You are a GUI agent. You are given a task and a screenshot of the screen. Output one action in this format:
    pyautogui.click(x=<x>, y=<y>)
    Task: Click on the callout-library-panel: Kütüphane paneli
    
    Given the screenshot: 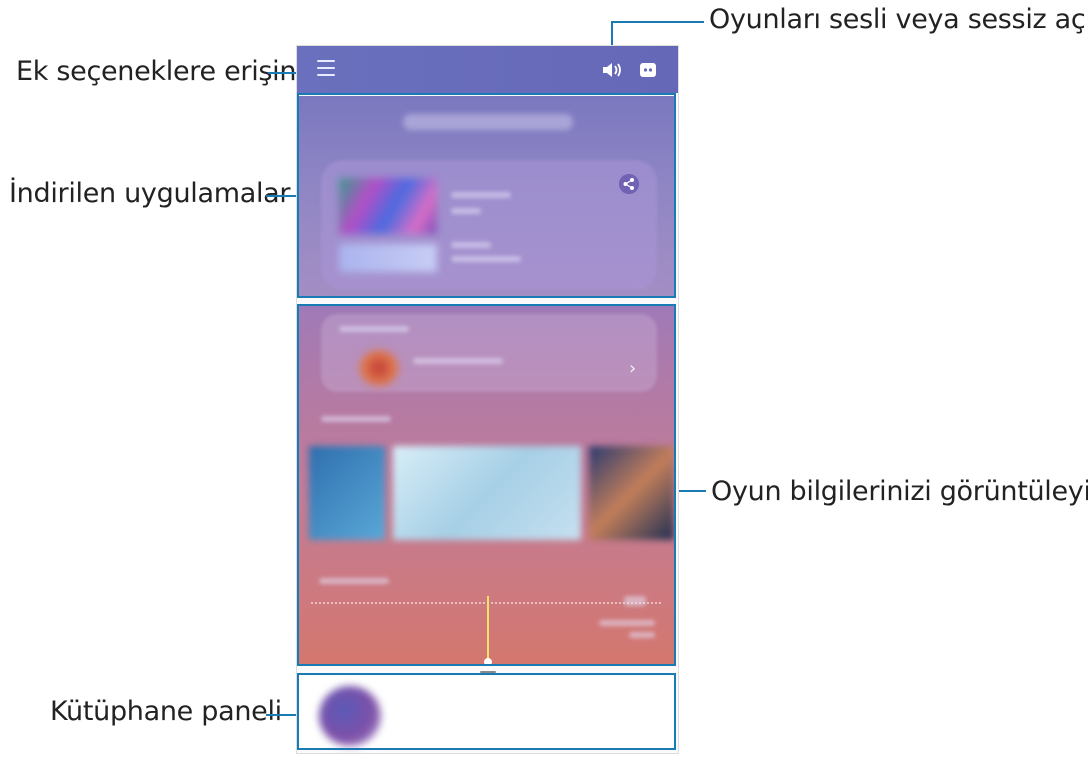 What is the action you would take?
    pyautogui.click(x=166, y=711)
    